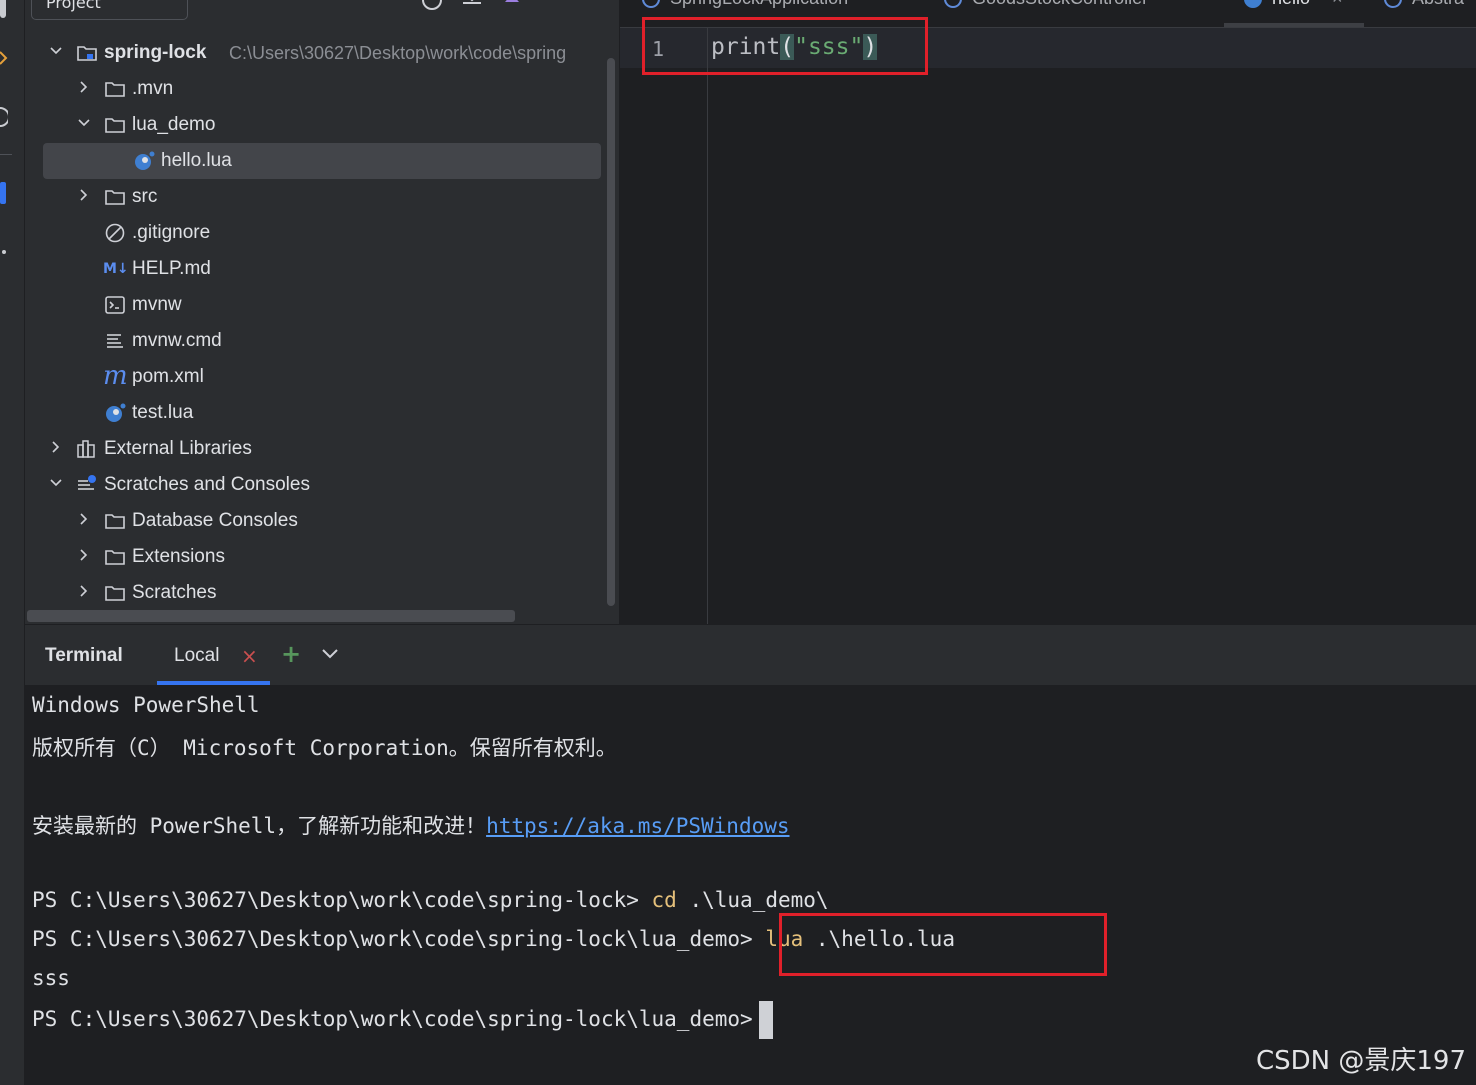  What do you see at coordinates (6, 154) in the screenshot?
I see `divider` at bounding box center [6, 154].